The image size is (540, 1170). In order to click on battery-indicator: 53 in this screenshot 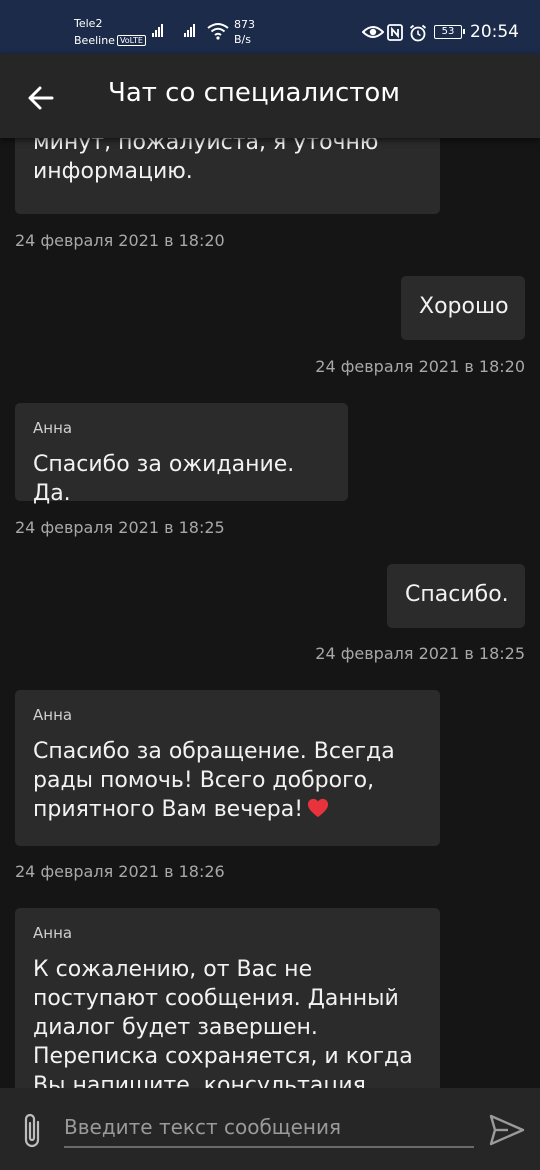, I will do `click(449, 32)`.